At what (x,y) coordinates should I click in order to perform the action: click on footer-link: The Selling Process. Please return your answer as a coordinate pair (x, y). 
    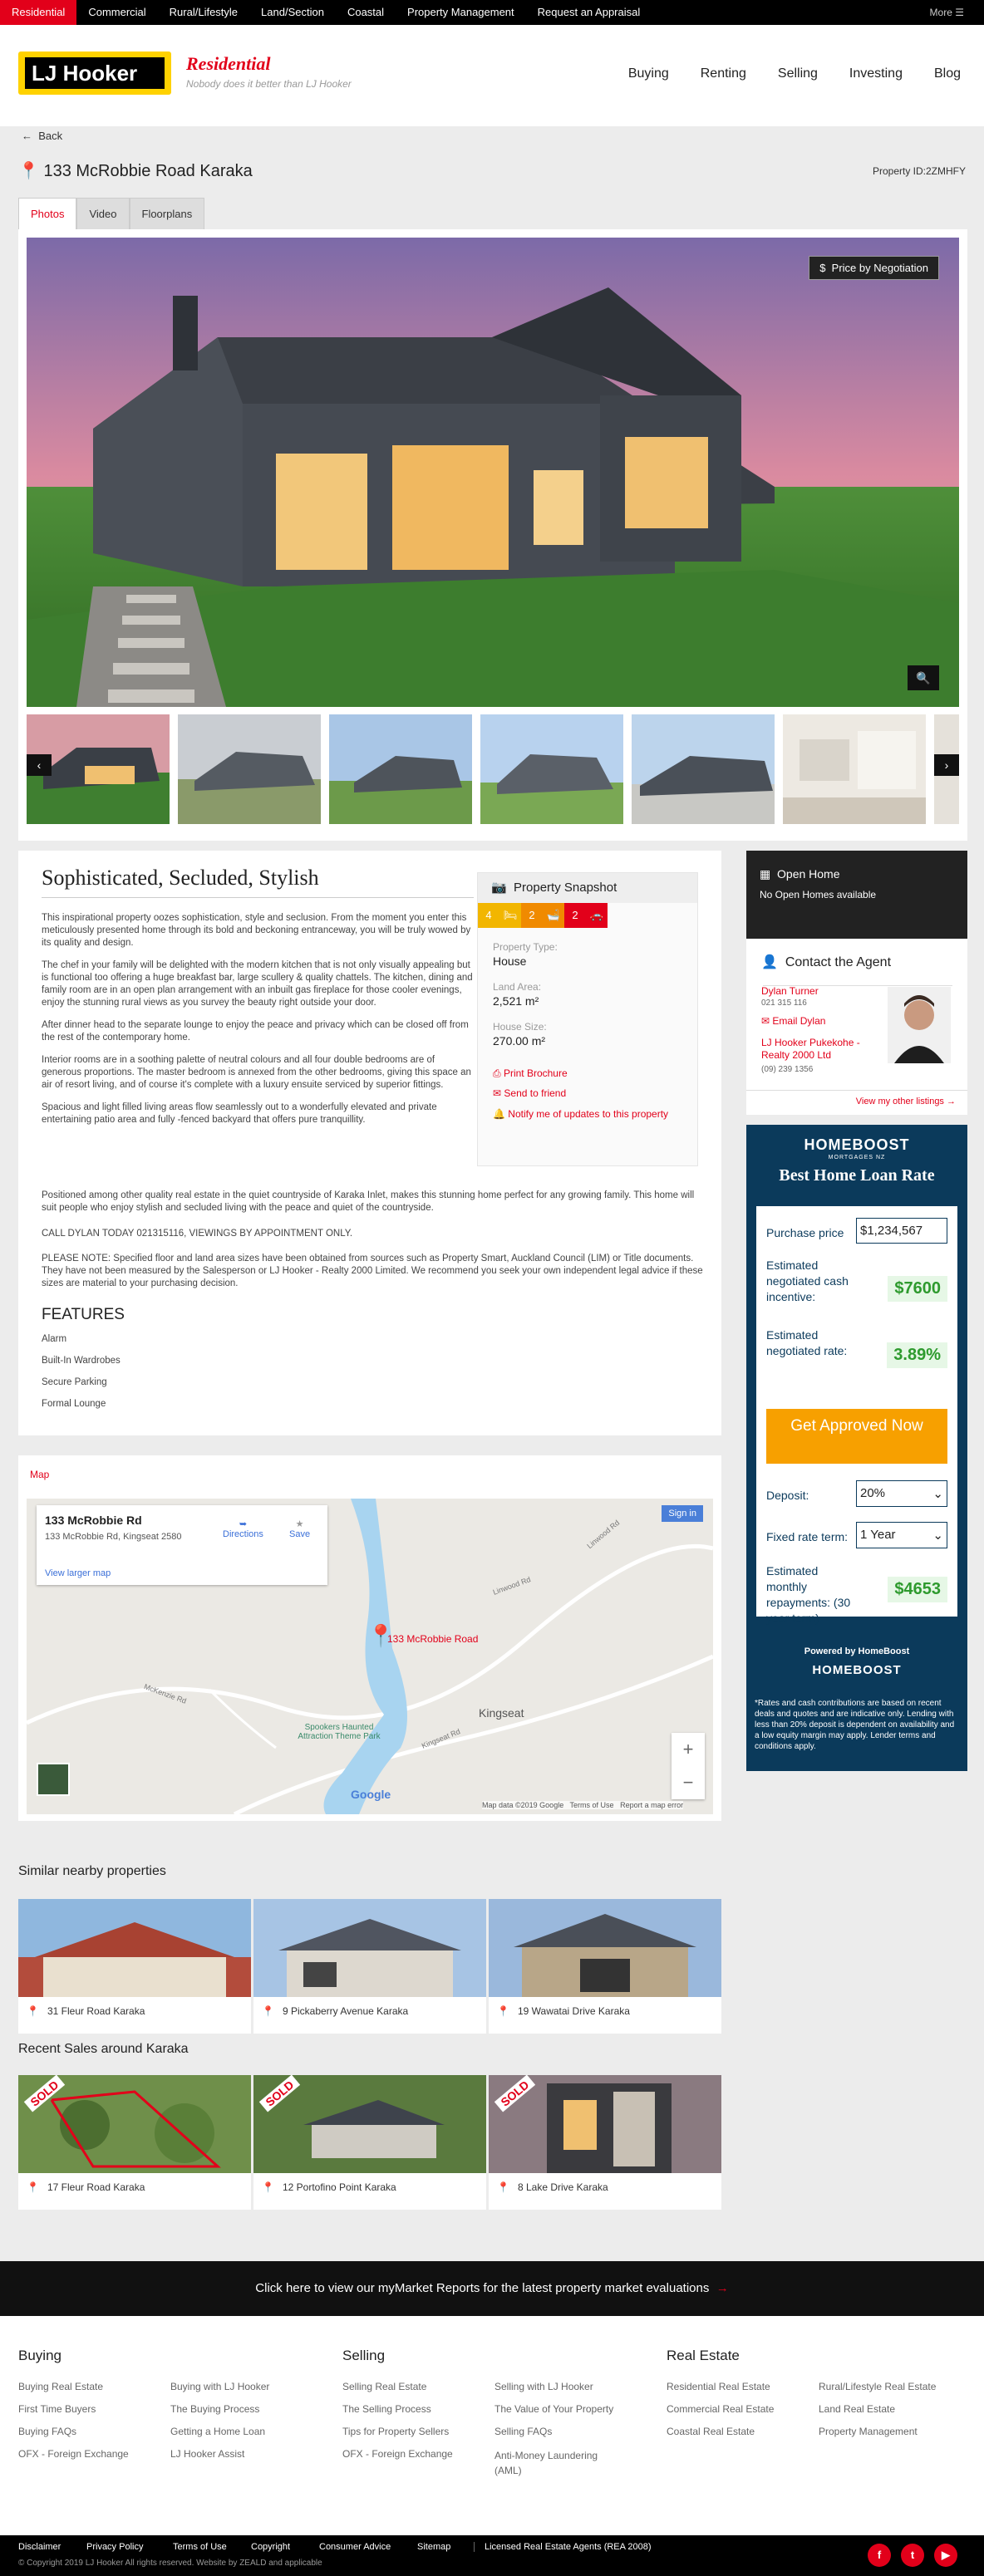
    Looking at the image, I should click on (386, 2409).